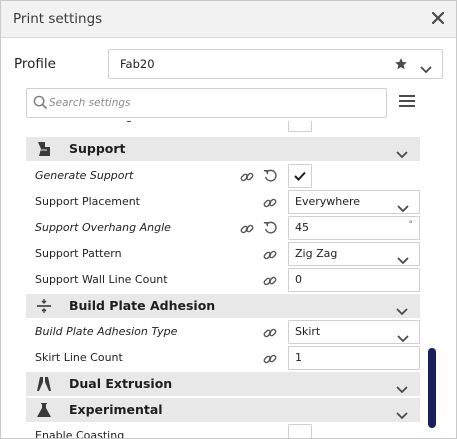  I want to click on setting-label: Support Overhang Angle, so click(103, 227).